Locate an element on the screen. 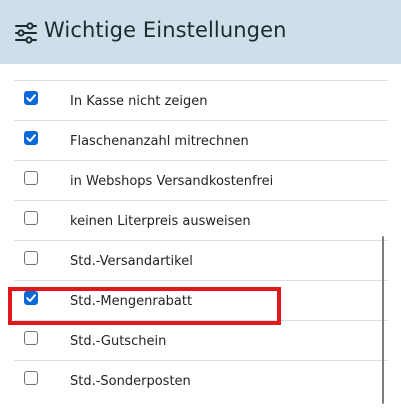 The width and height of the screenshot is (401, 411). setting-label: Std.-Gutschein is located at coordinates (118, 341).